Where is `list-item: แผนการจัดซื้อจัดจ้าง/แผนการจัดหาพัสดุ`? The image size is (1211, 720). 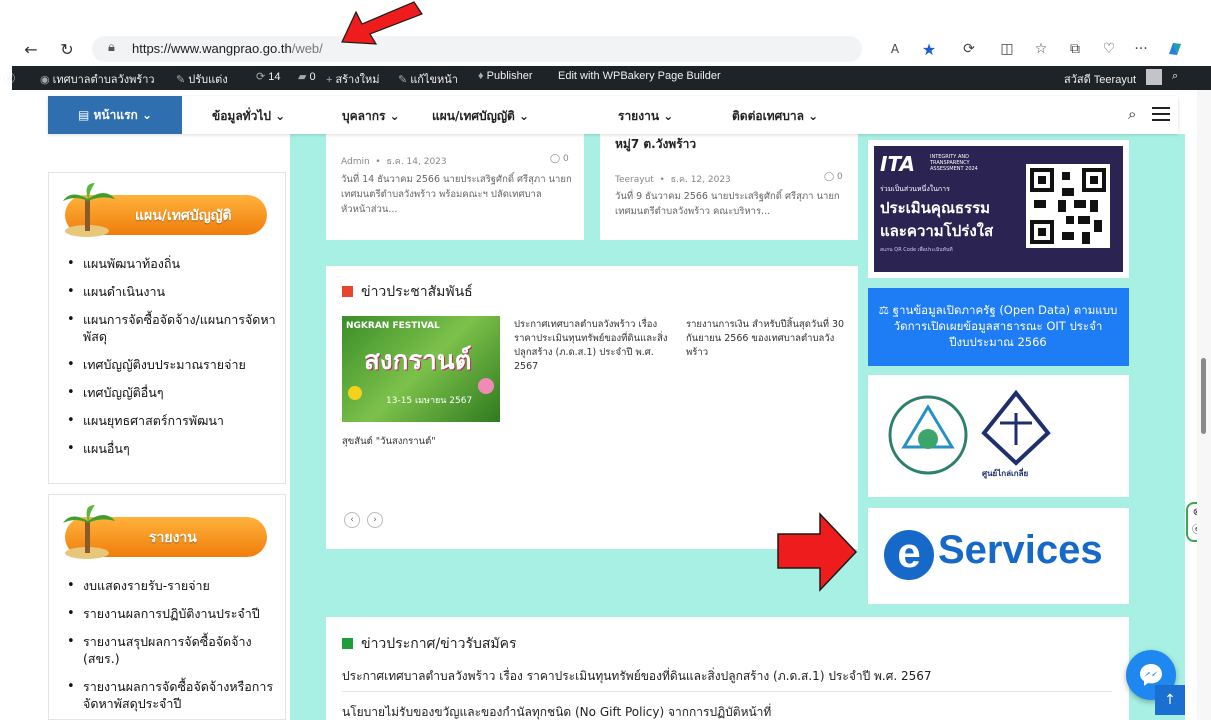
list-item: แผนการจัดซื้อจัดจ้าง/แผนการจัดหาพัสดุ is located at coordinates (172, 328).